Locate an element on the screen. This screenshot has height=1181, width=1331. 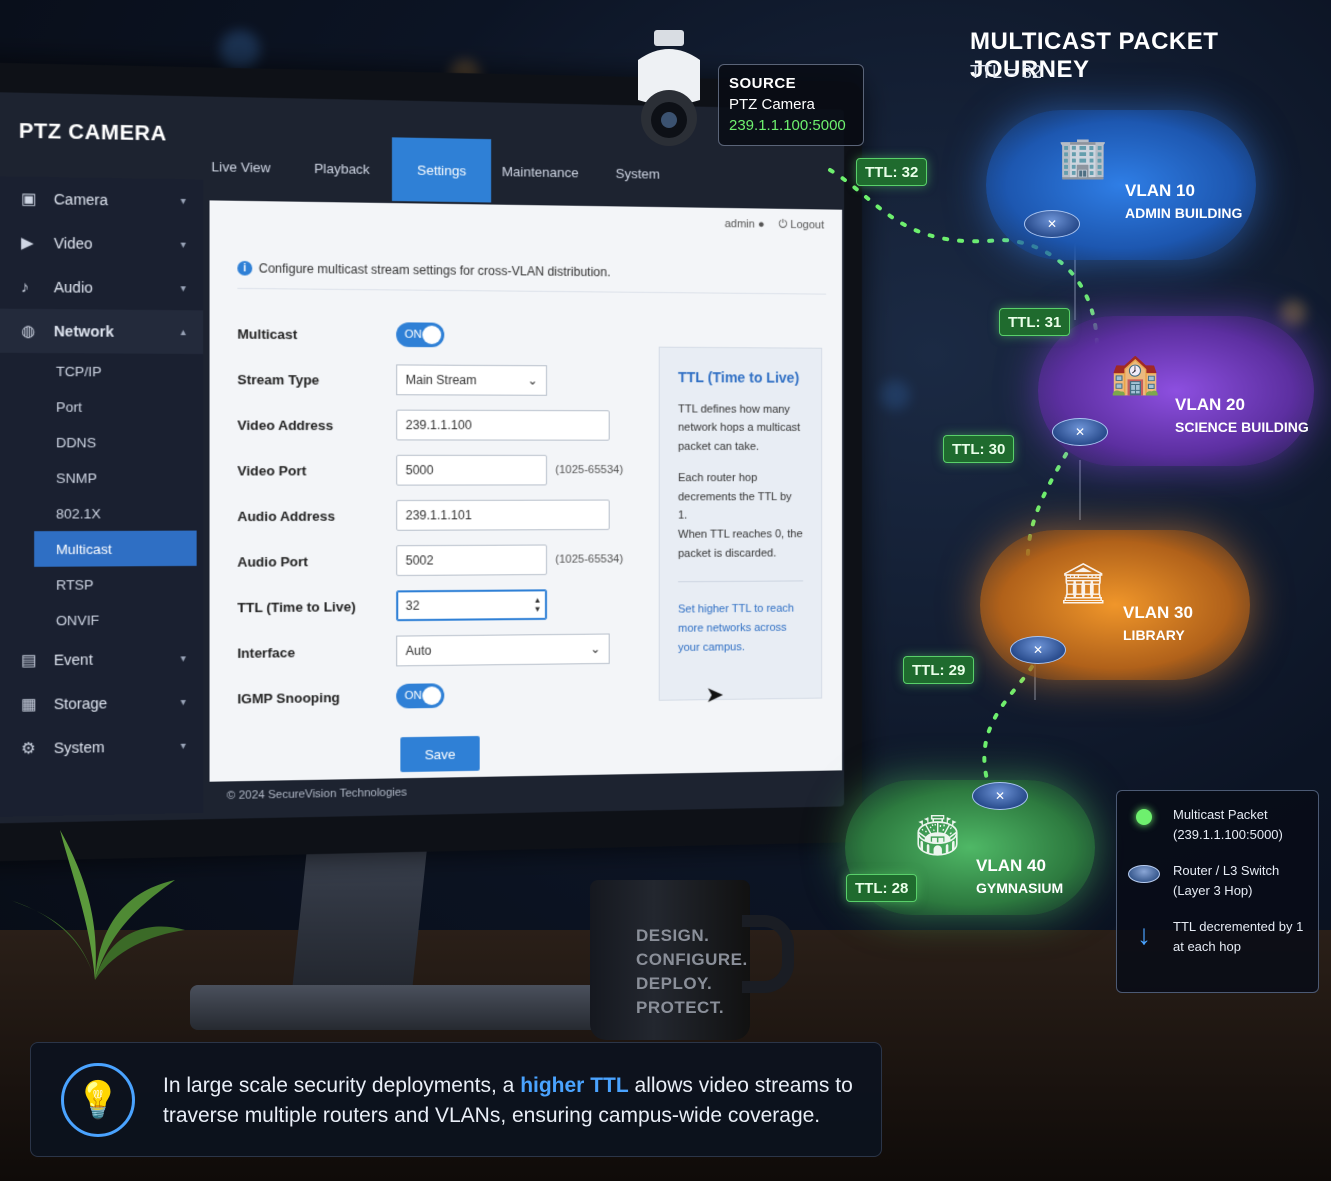
video-address-input: 239.1.1.100 is located at coordinates (503, 425).